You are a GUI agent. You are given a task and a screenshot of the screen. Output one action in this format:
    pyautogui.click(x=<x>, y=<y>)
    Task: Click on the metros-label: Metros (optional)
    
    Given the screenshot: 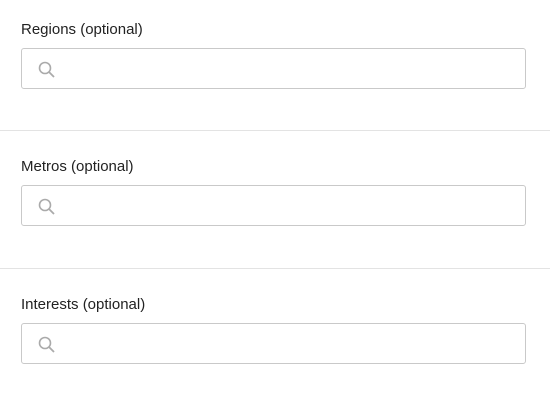 What is the action you would take?
    pyautogui.click(x=77, y=166)
    